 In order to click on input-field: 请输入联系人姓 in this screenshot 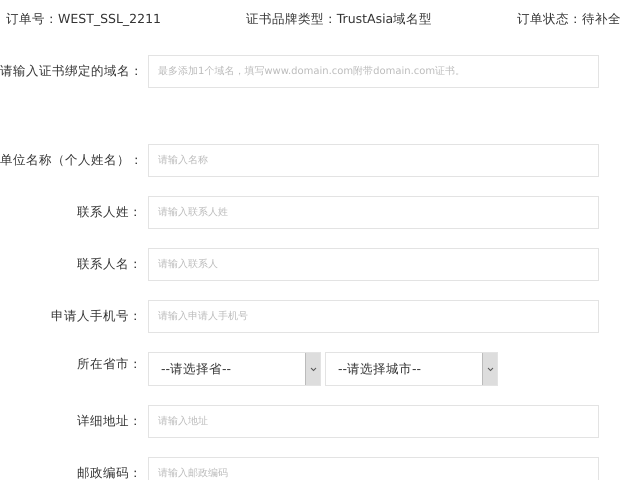, I will do `click(373, 212)`.